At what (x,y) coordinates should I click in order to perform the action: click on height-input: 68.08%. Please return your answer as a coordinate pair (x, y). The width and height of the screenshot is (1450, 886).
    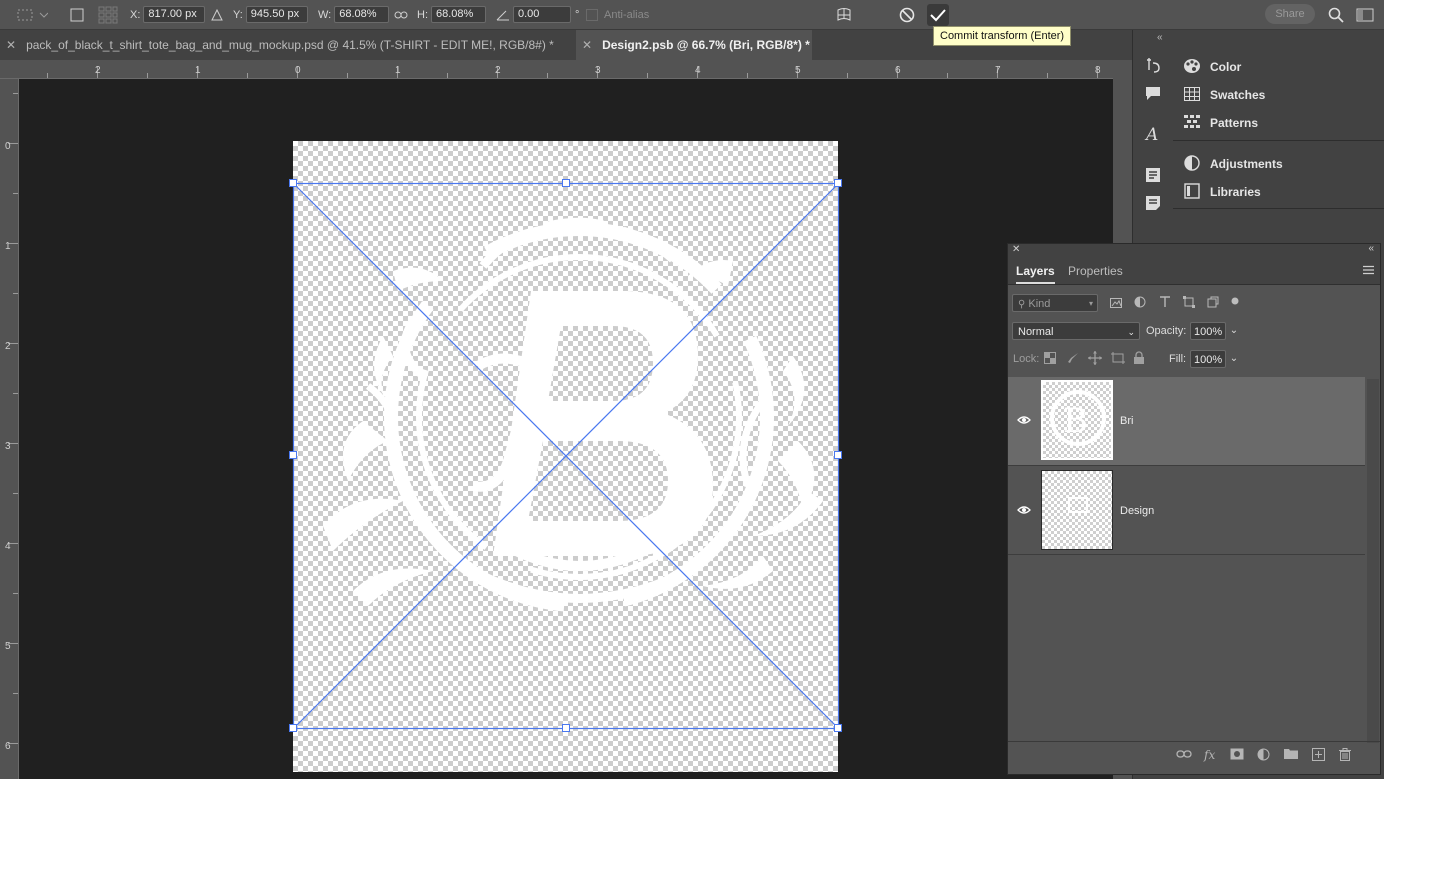
    Looking at the image, I should click on (458, 14).